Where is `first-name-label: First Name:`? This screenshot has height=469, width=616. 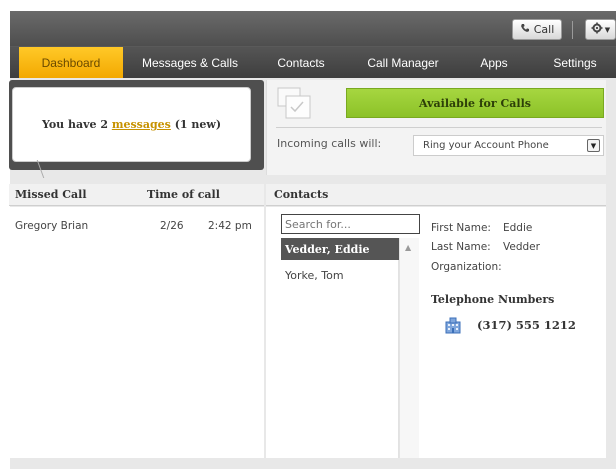
first-name-label: First Name: is located at coordinates (461, 228).